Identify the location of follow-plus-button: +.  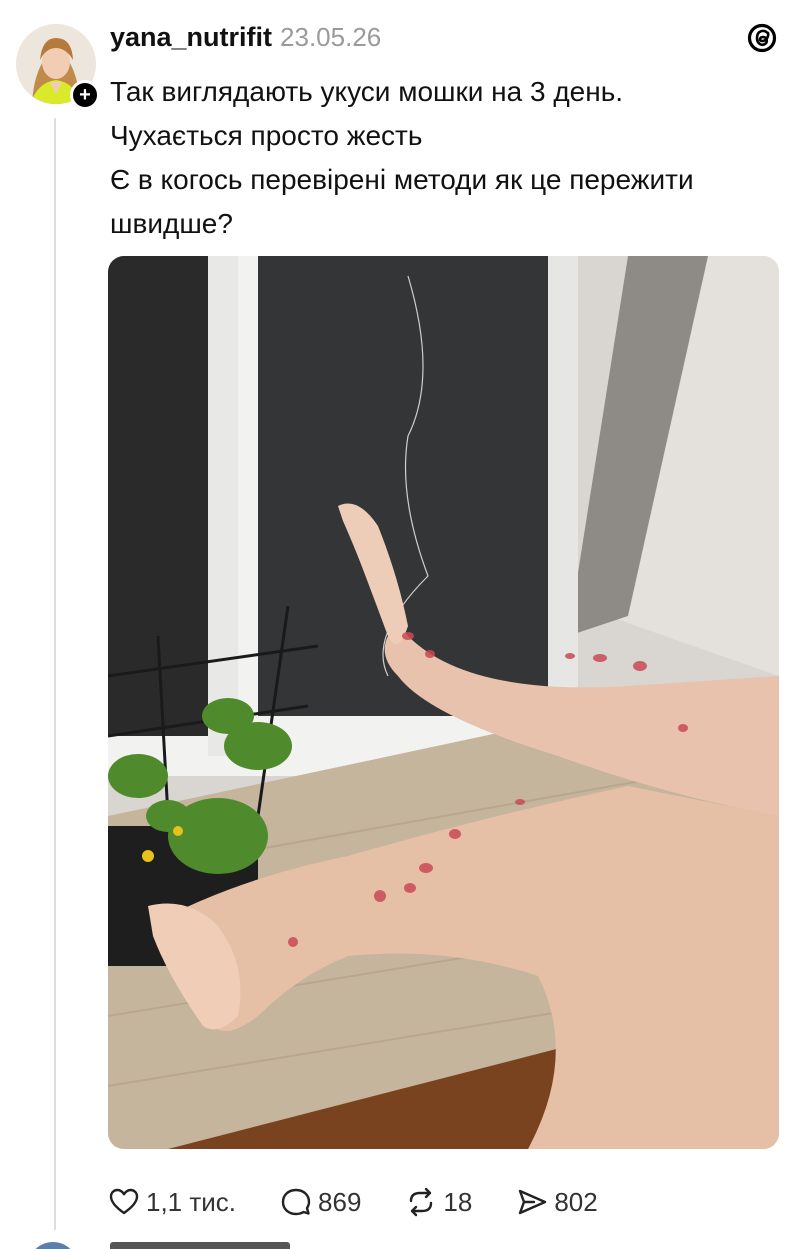
(85, 95).